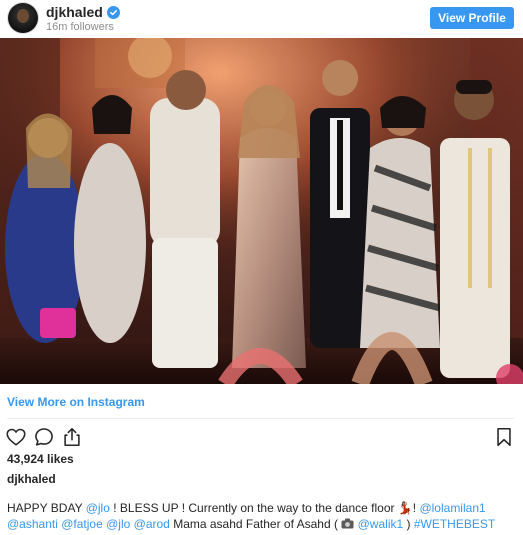  I want to click on view-profile-button: View Profile, so click(472, 18).